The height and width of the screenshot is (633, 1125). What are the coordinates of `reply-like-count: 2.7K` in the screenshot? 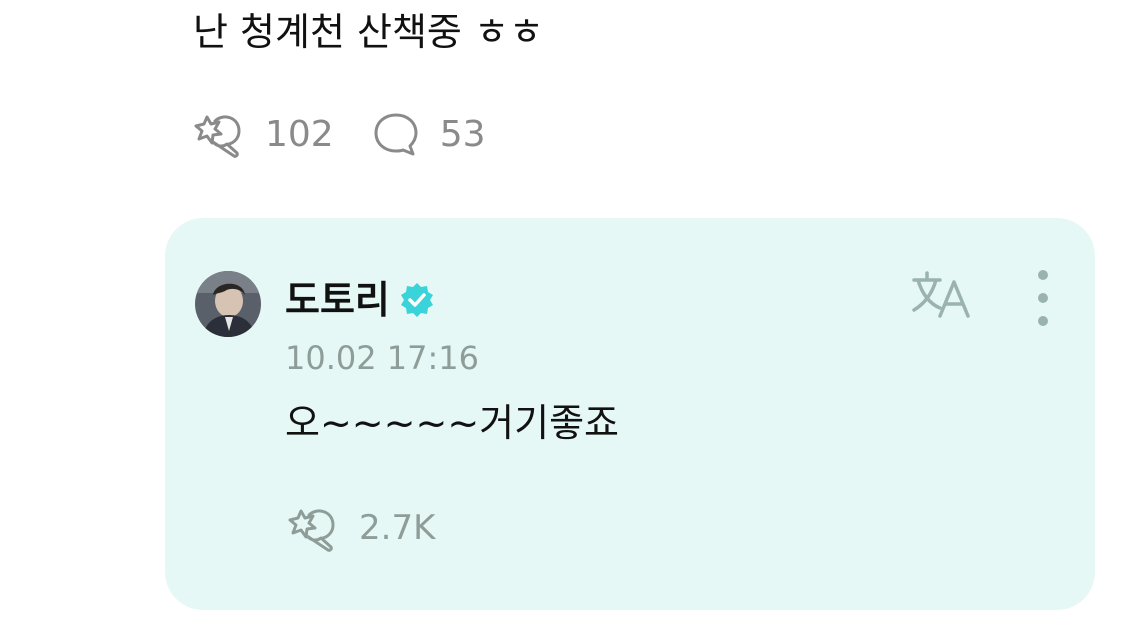 It's located at (397, 528).